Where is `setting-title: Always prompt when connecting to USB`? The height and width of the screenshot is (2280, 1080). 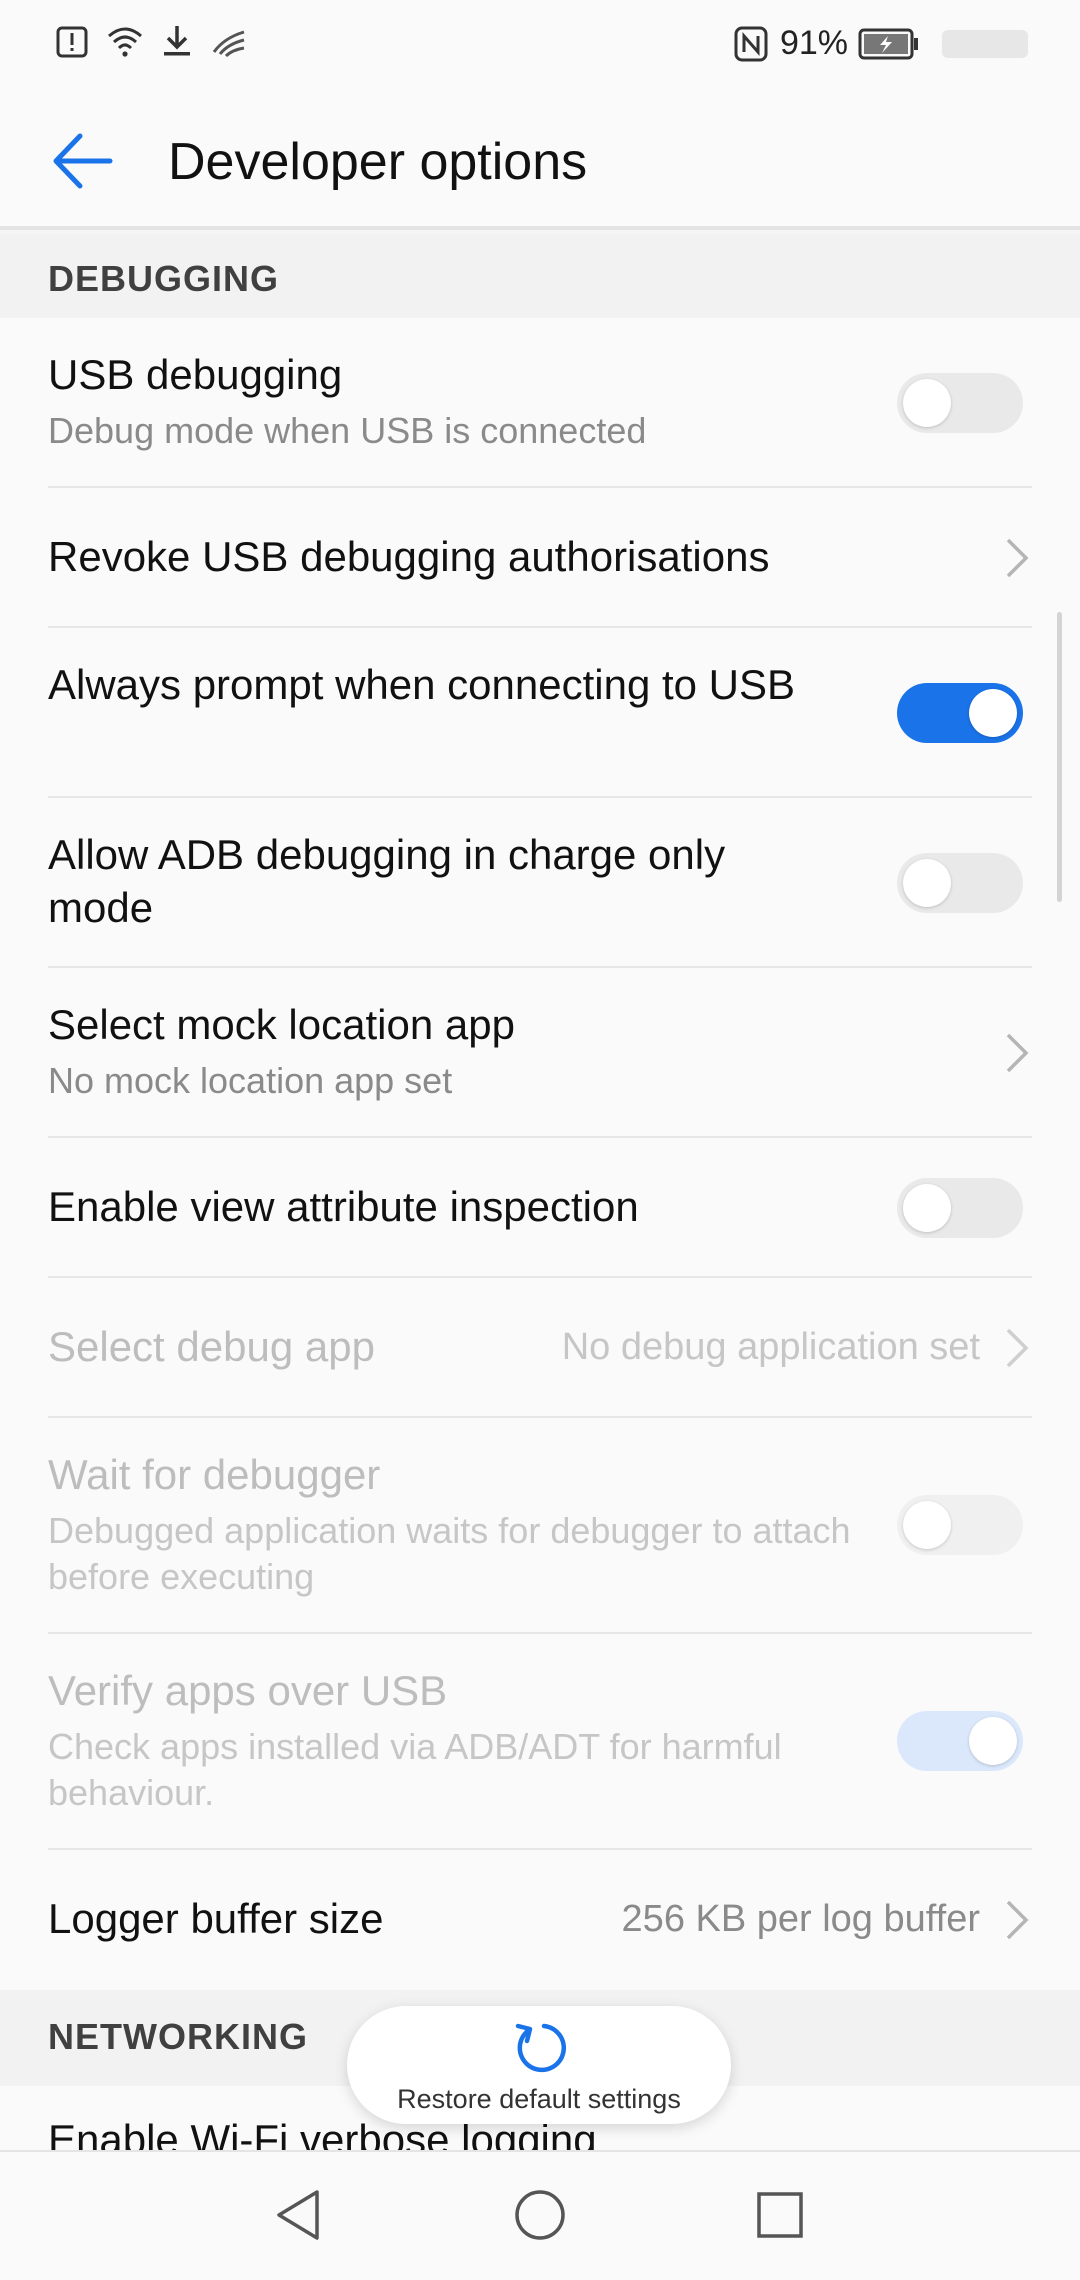 setting-title: Always prompt when connecting to USB is located at coordinates (422, 684).